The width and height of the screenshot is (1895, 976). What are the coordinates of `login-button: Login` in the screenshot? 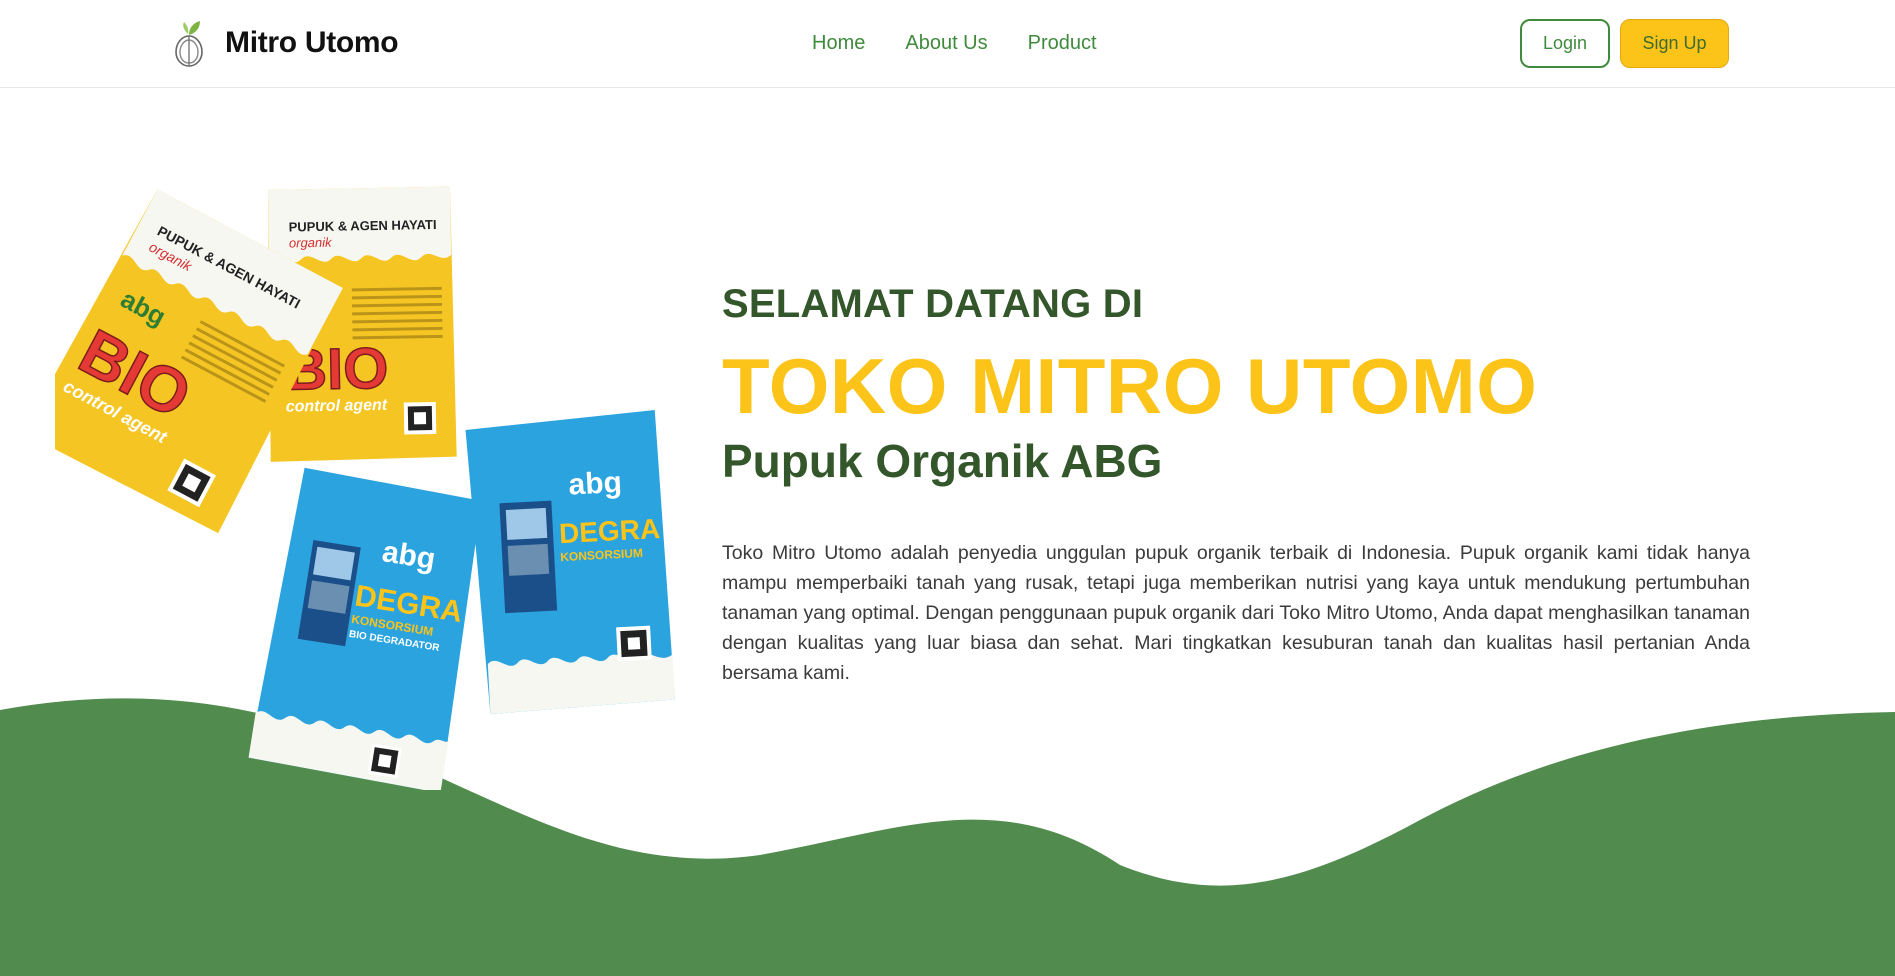 It's located at (1565, 43).